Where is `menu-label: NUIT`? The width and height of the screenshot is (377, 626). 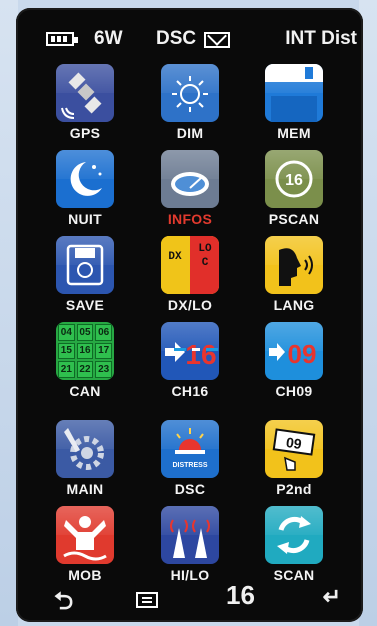 menu-label: NUIT is located at coordinates (85, 219).